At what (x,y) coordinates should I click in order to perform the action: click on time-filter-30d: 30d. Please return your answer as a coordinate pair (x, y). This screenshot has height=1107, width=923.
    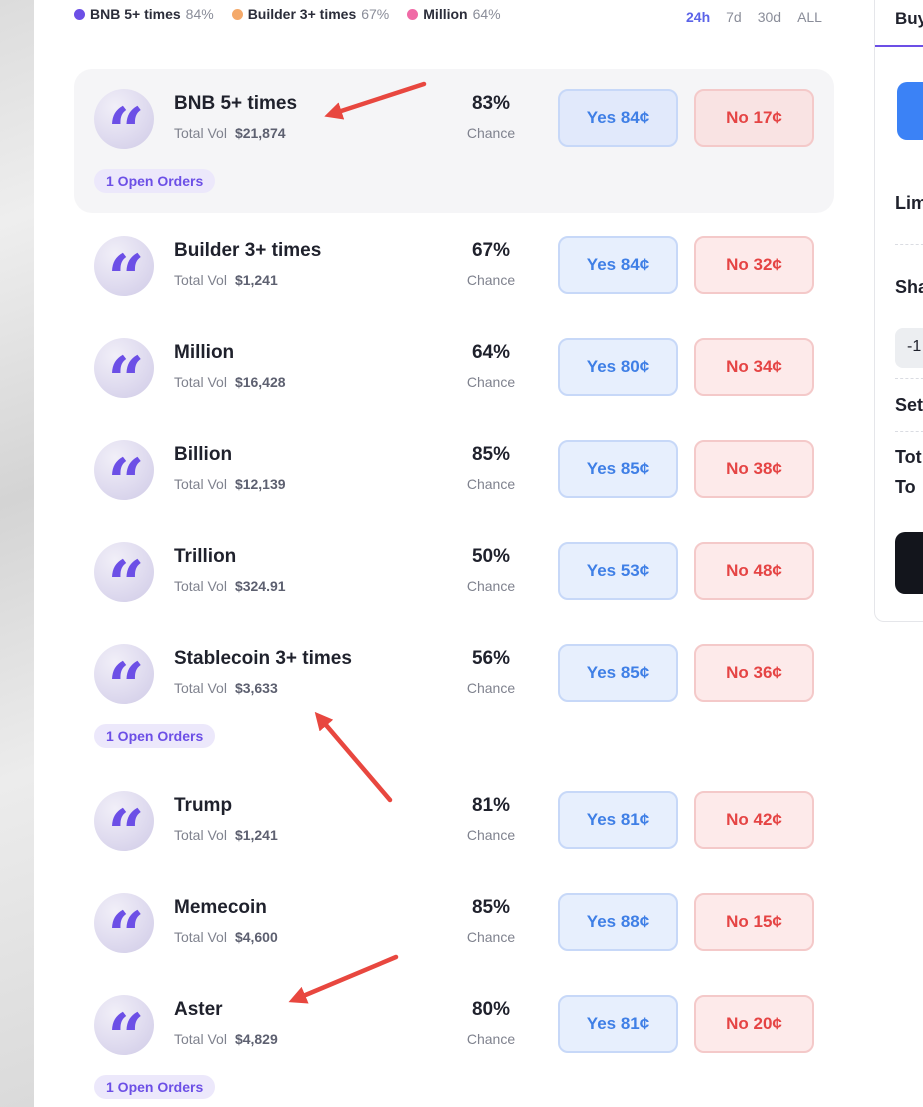
    Looking at the image, I should click on (769, 17).